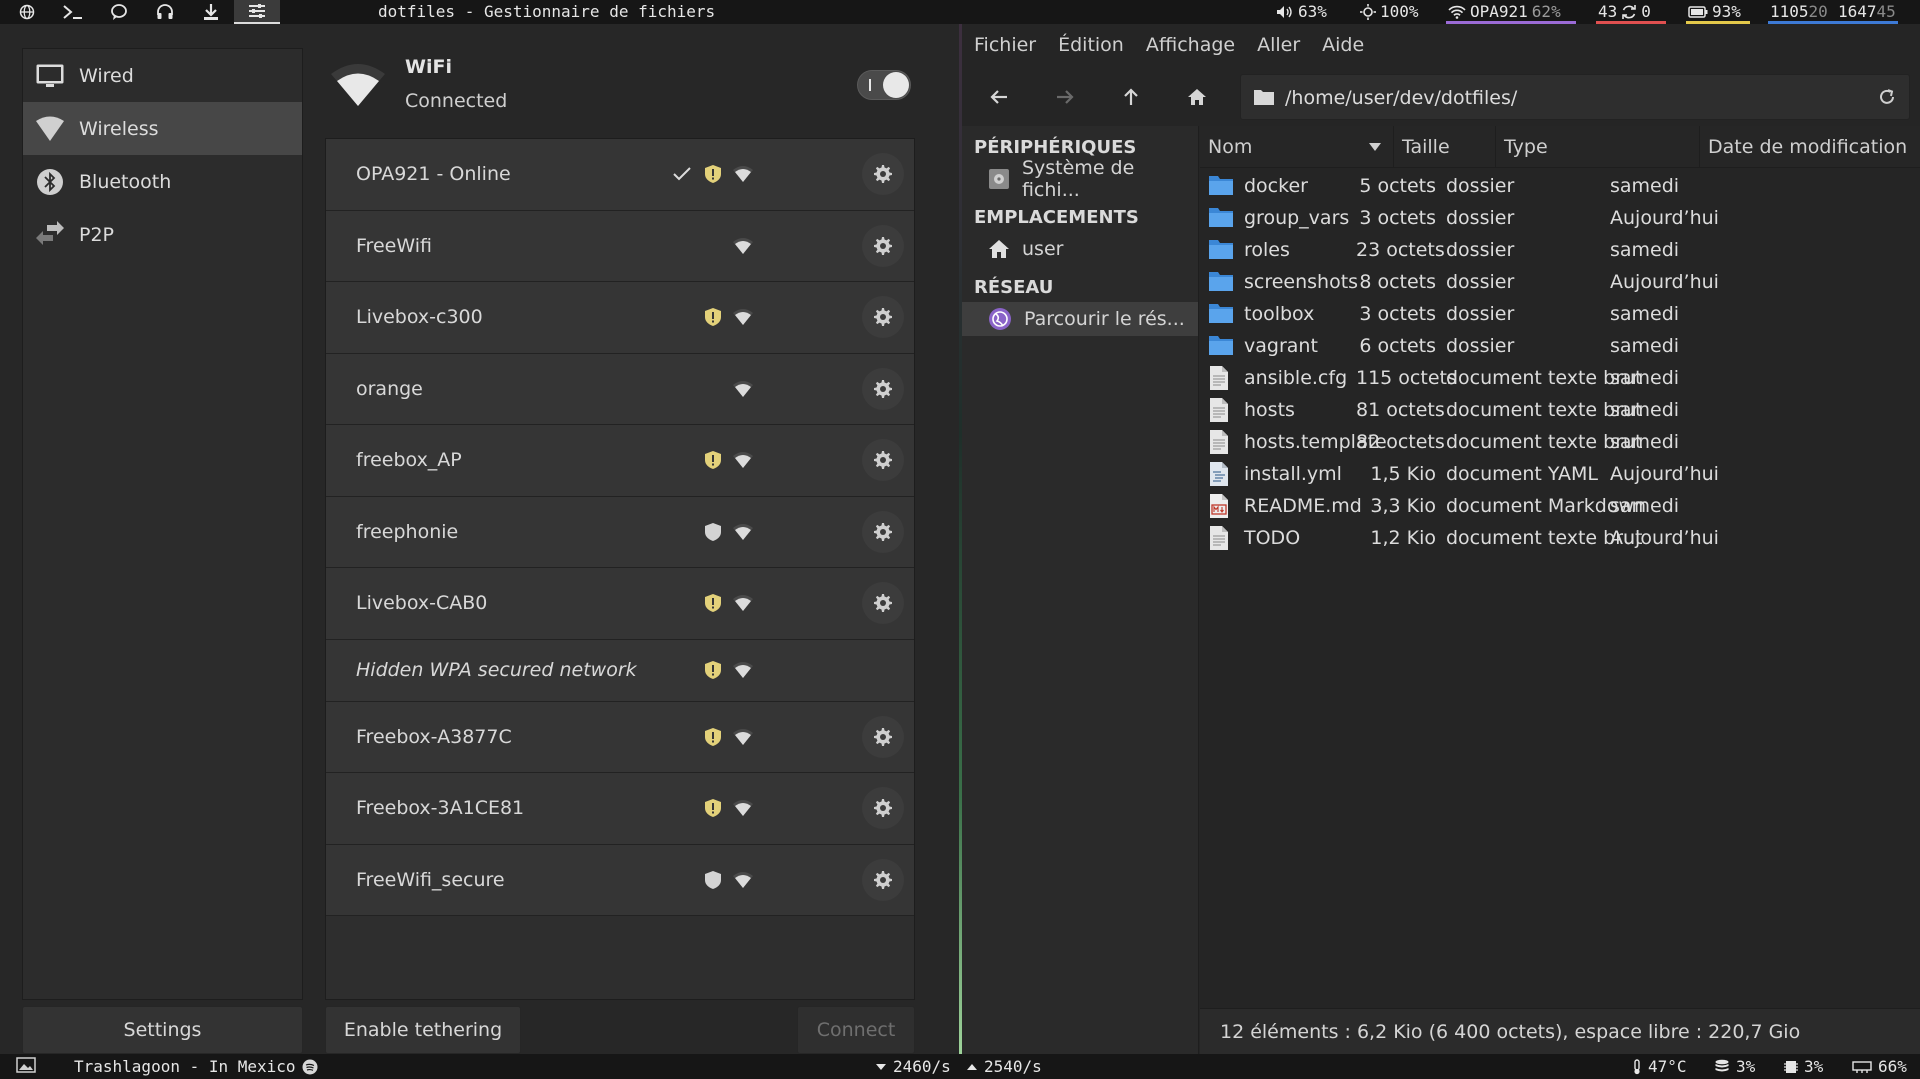 The height and width of the screenshot is (1079, 1920). I want to click on menu-edition: Édition, so click(1091, 45).